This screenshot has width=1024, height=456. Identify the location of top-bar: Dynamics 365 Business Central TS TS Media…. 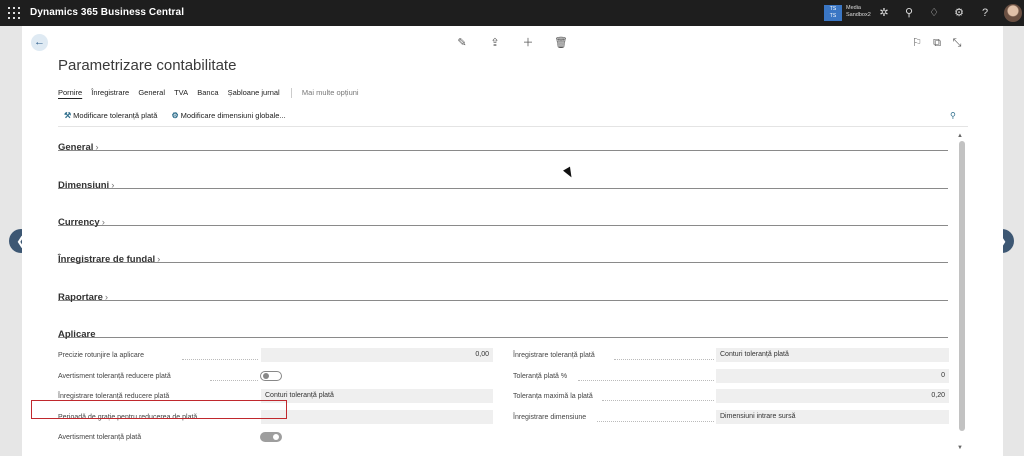
(512, 13).